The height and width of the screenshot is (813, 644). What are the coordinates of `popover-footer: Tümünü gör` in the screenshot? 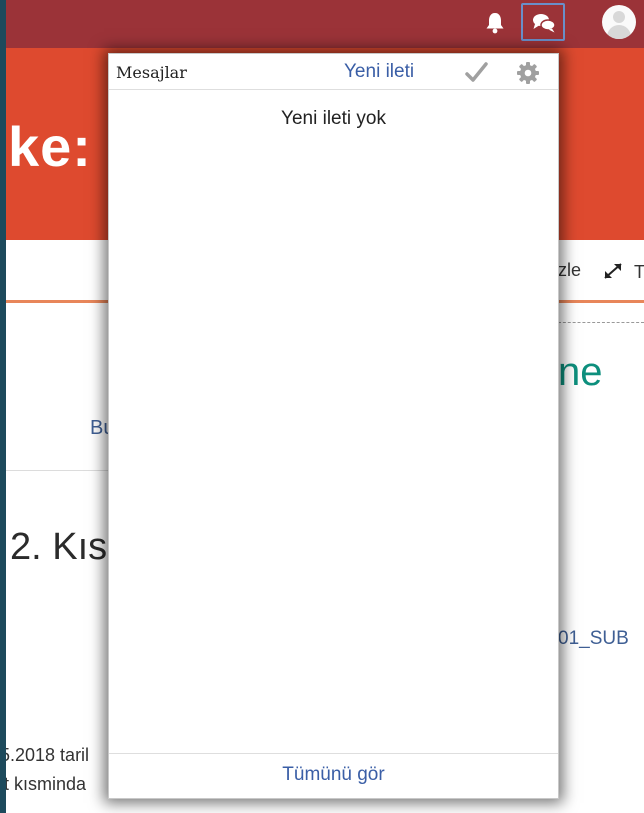 It's located at (333, 776).